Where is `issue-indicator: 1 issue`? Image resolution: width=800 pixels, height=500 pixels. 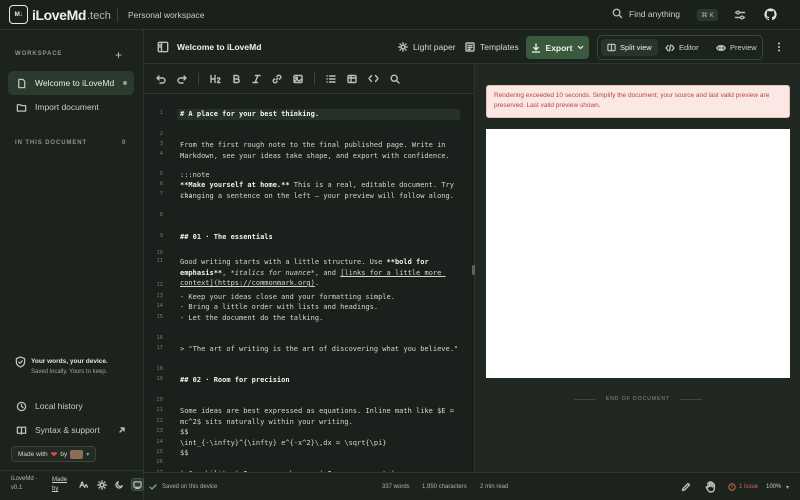
issue-indicator: 1 issue is located at coordinates (743, 487).